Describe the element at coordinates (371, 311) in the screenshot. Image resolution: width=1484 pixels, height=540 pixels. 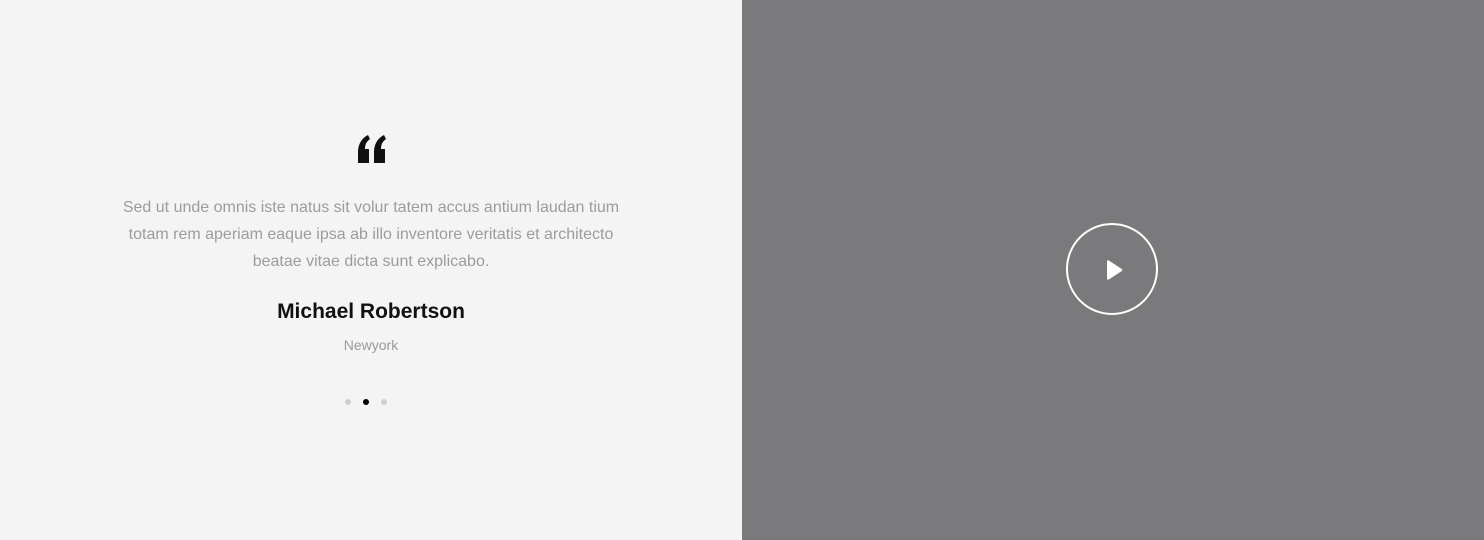
I see `testimonial-author-name: Michael Robertson` at that location.